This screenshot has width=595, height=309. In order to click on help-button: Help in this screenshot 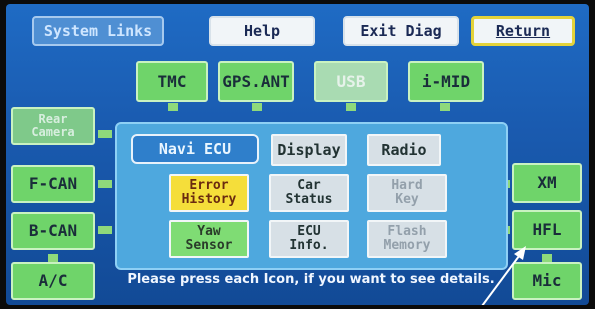, I will do `click(262, 31)`.